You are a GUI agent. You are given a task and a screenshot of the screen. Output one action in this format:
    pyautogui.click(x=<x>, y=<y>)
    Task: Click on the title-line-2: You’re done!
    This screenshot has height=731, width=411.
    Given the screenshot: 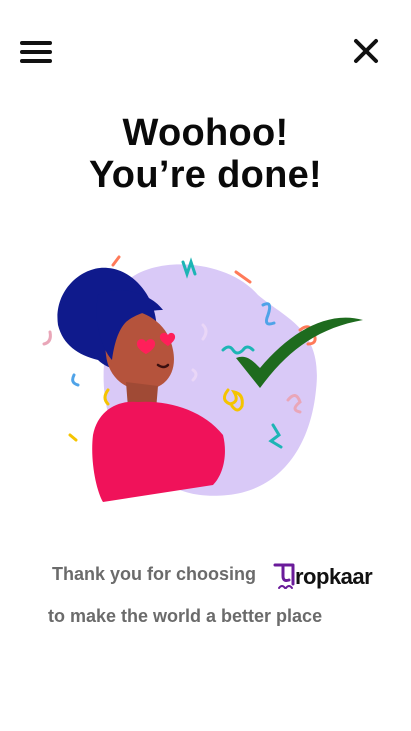 What is the action you would take?
    pyautogui.click(x=205, y=175)
    